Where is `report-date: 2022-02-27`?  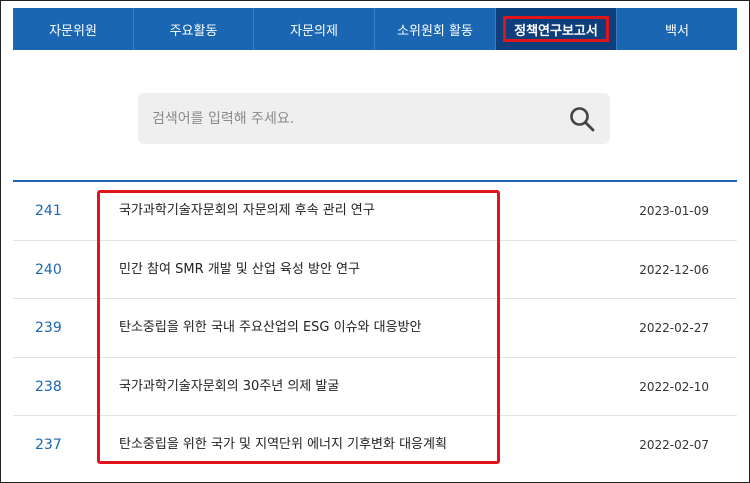 report-date: 2022-02-27 is located at coordinates (674, 328).